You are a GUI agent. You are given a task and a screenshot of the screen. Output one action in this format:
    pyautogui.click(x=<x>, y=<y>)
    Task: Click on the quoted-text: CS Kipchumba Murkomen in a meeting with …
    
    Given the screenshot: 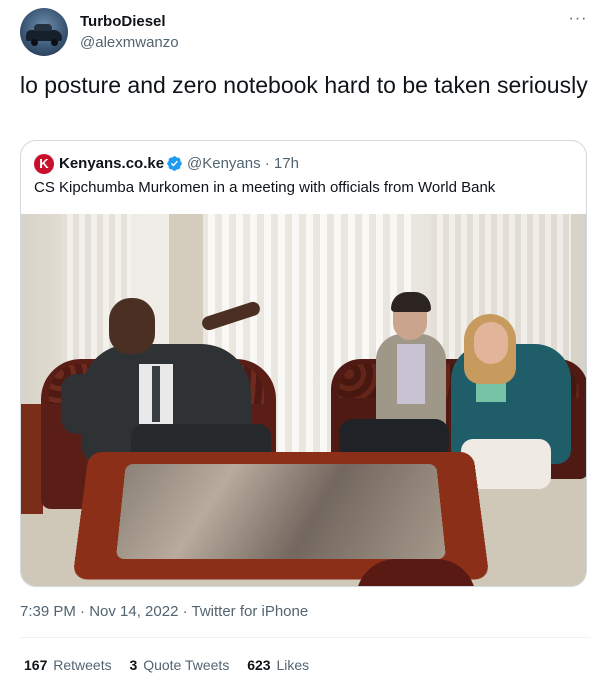 What is the action you would take?
    pyautogui.click(x=265, y=187)
    